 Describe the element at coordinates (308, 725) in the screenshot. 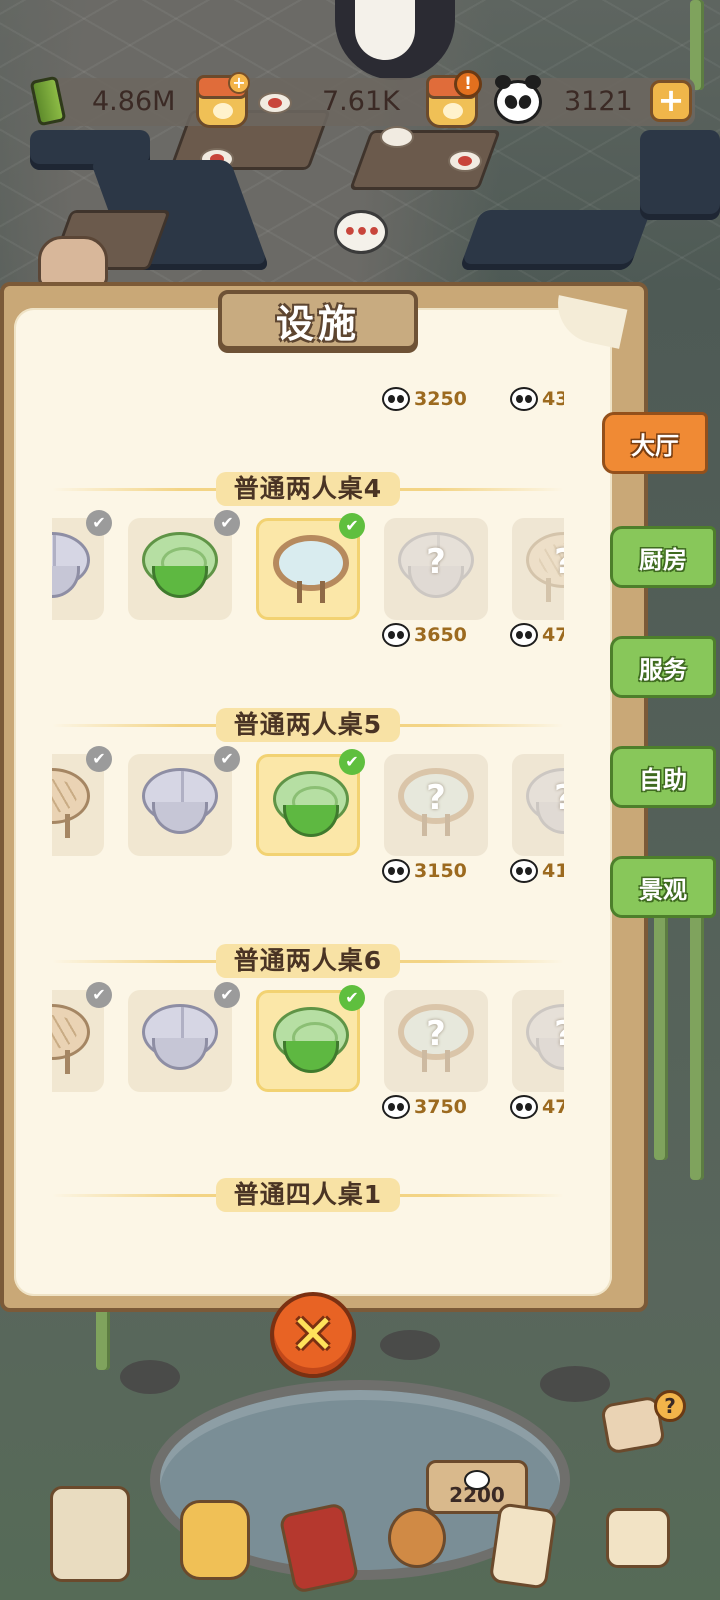

I see `section-title: 普通两人桌5` at that location.